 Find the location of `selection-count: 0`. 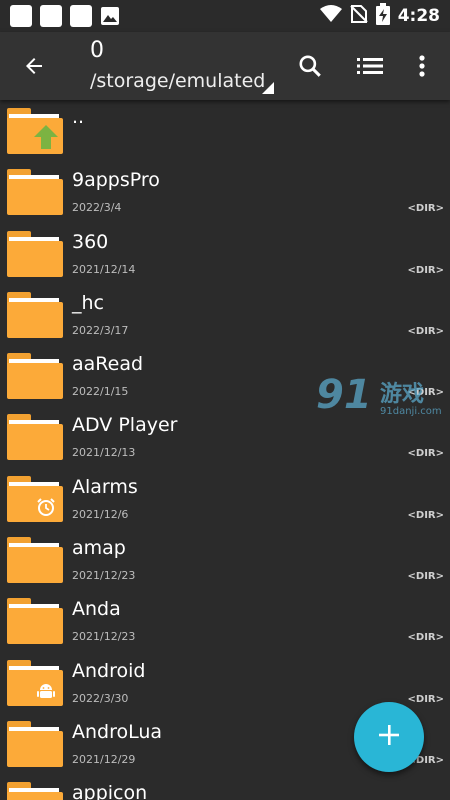

selection-count: 0 is located at coordinates (97, 50).